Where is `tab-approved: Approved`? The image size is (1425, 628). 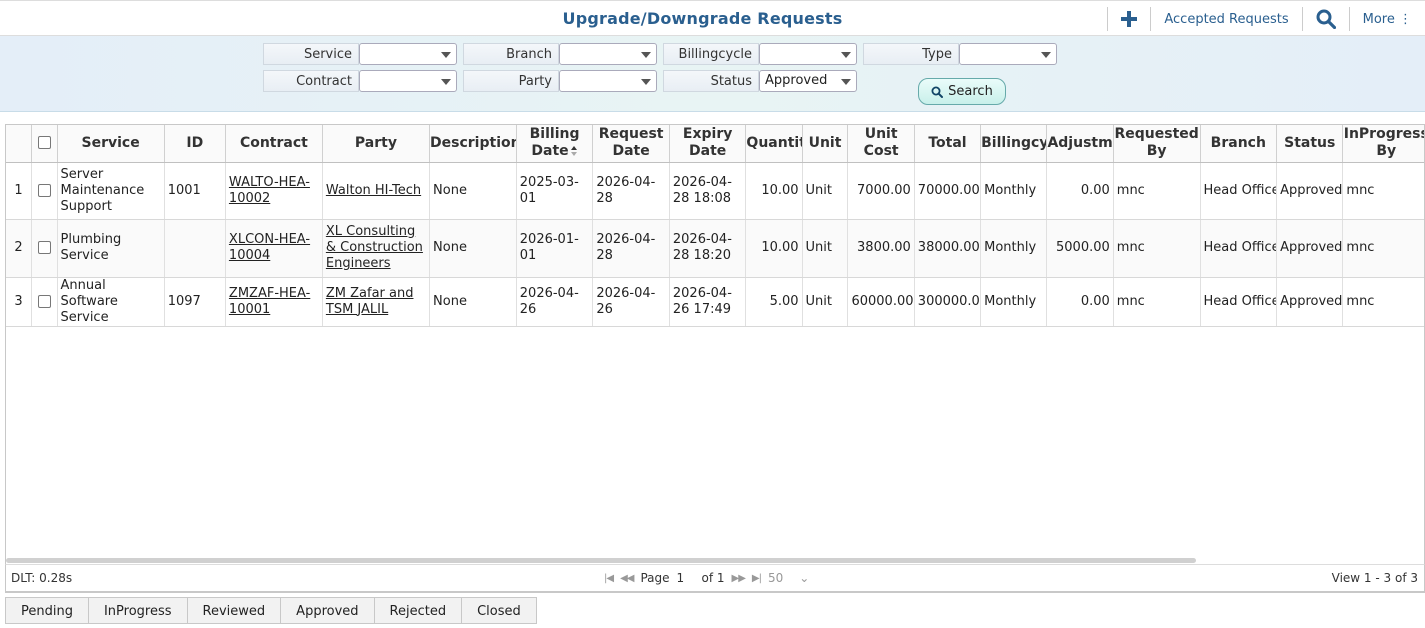 tab-approved: Approved is located at coordinates (327, 610).